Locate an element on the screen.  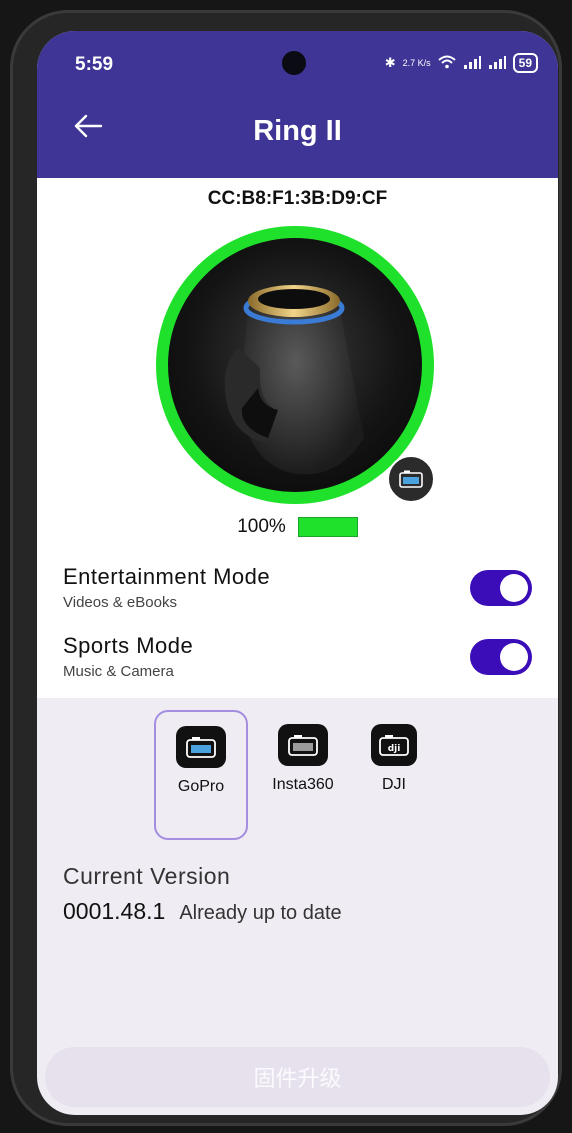
sports-mode-subtitle: Music & Camera is located at coordinates (118, 671).